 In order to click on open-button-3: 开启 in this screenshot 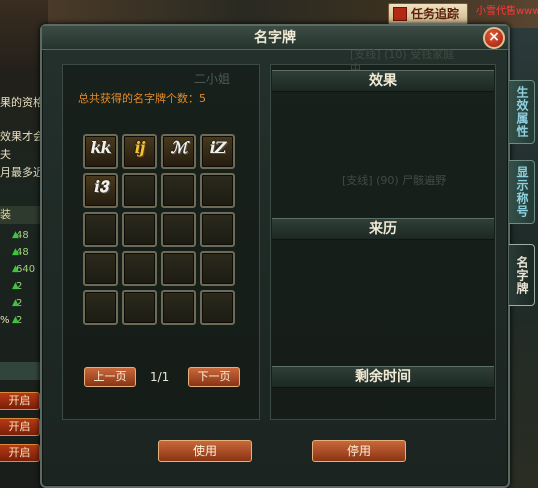, I will do `click(20, 453)`.